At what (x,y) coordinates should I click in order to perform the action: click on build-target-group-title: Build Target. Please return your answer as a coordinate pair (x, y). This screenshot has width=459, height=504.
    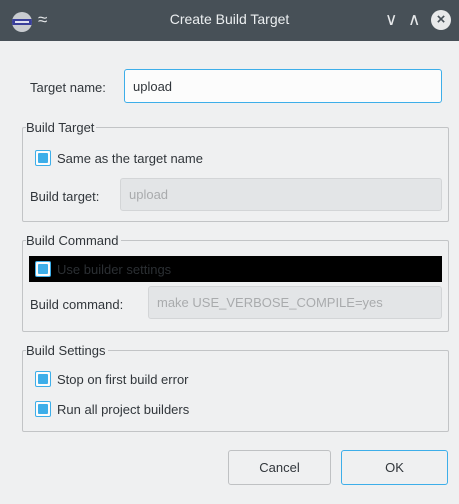
    Looking at the image, I should click on (61, 127).